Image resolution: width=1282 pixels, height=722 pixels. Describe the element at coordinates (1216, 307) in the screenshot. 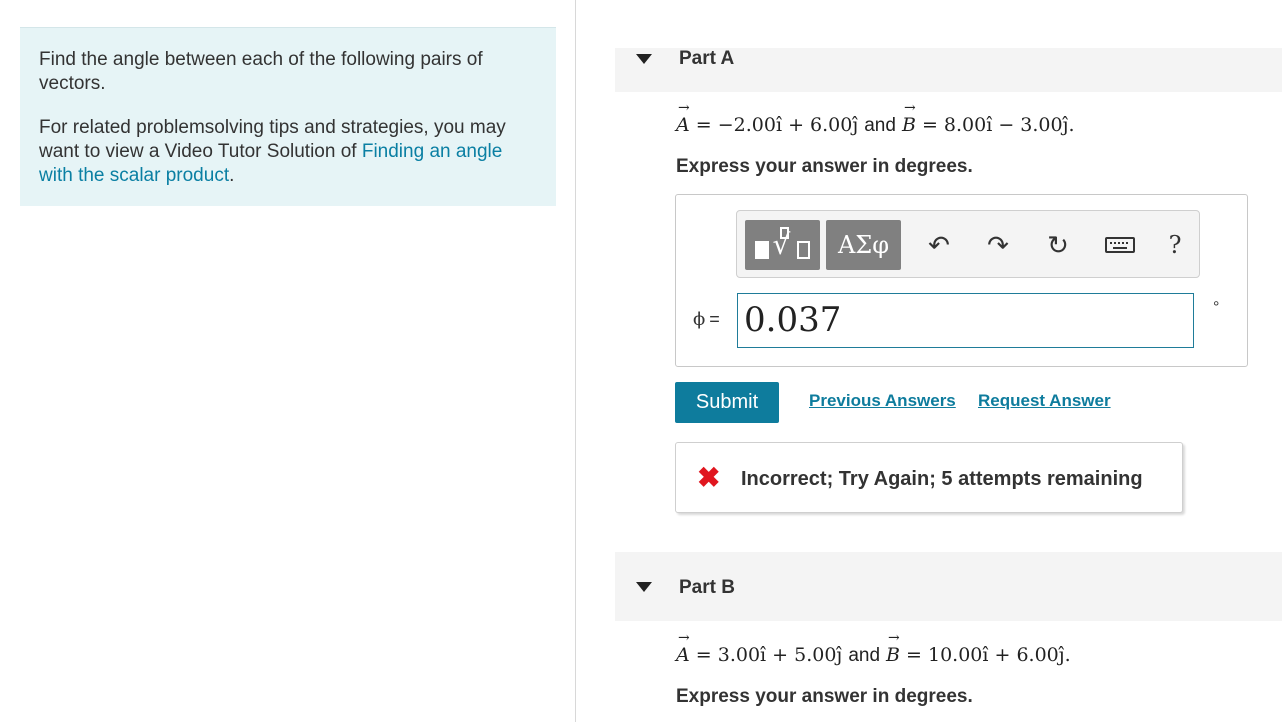

I see `degree-unit: °` at that location.